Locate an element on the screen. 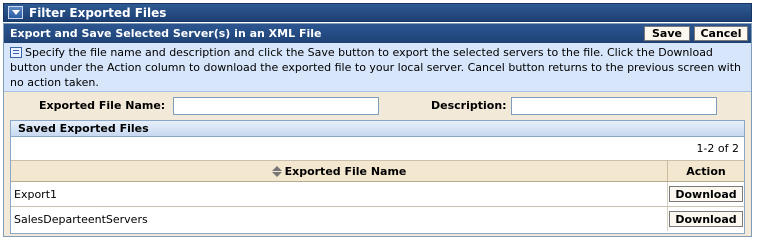 The height and width of the screenshot is (241, 757). export-form: Exported File Name: Description: is located at coordinates (377, 105).